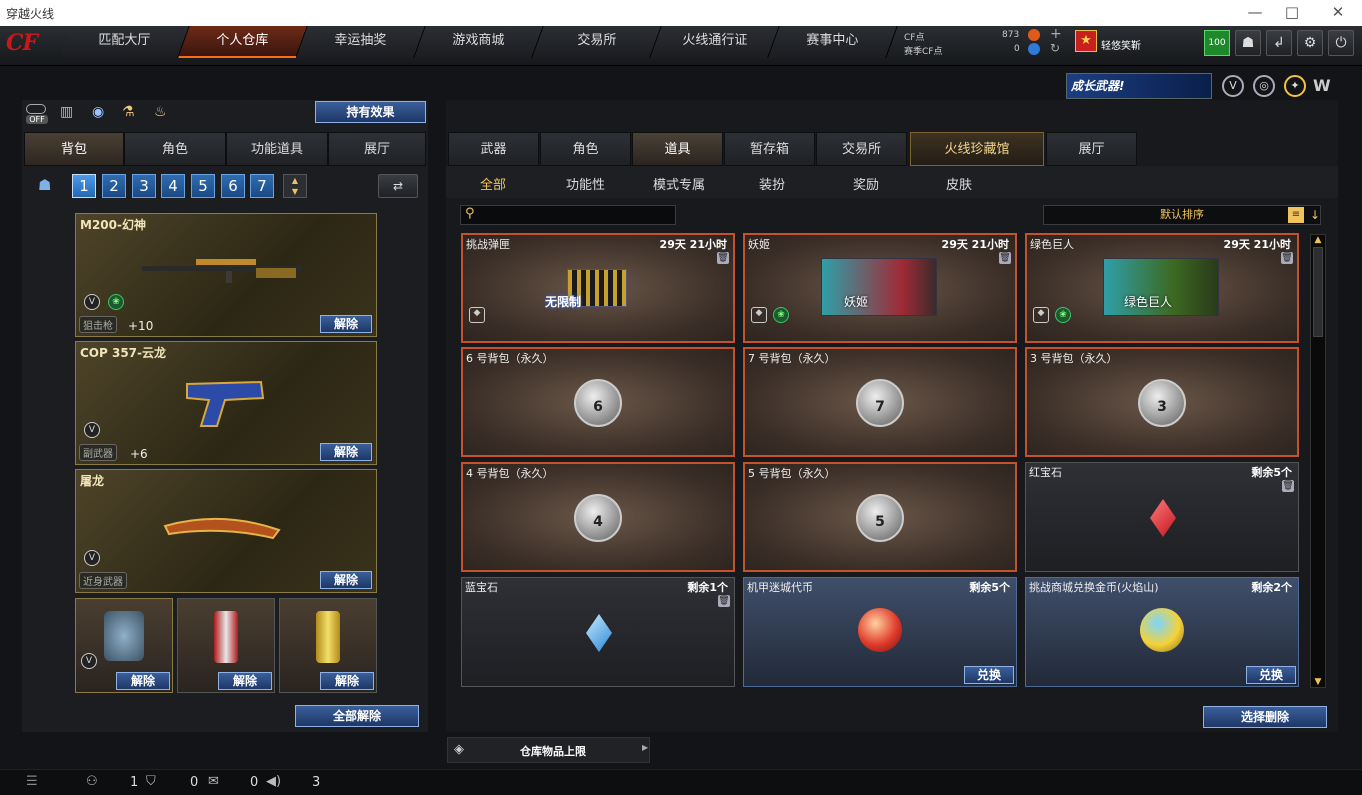 The height and width of the screenshot is (795, 1362). What do you see at coordinates (1162, 288) in the screenshot?
I see `item-card: 绿色巨人 29天 21小时 🗑 绿色巨人 ◆ ❀` at bounding box center [1162, 288].